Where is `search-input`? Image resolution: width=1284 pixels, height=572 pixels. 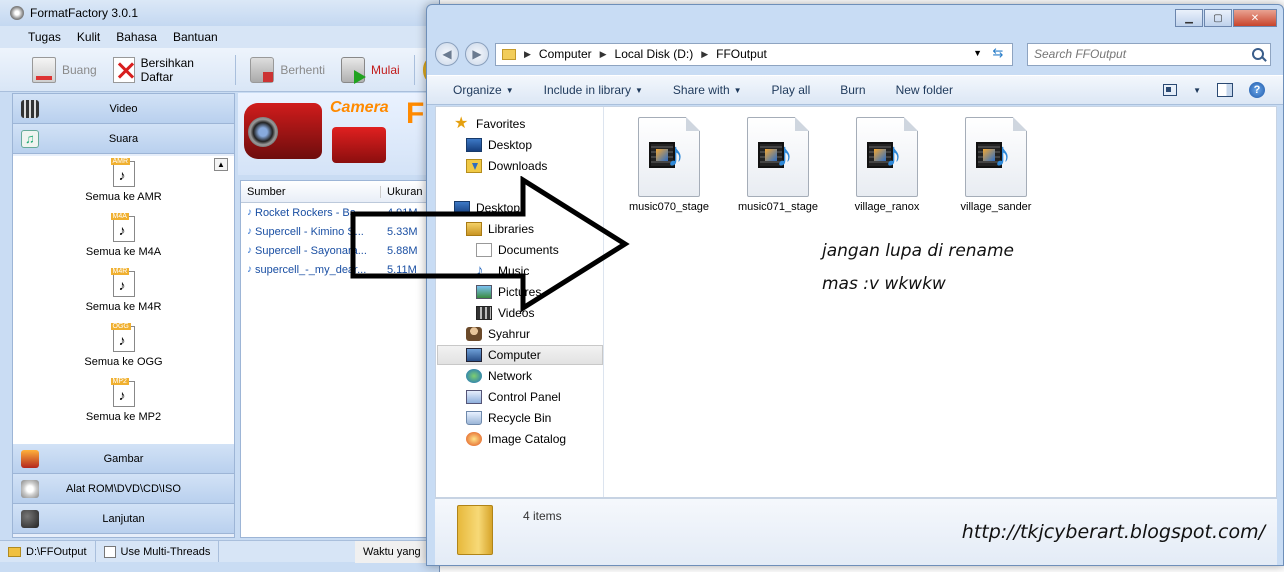 search-input is located at coordinates (1143, 54).